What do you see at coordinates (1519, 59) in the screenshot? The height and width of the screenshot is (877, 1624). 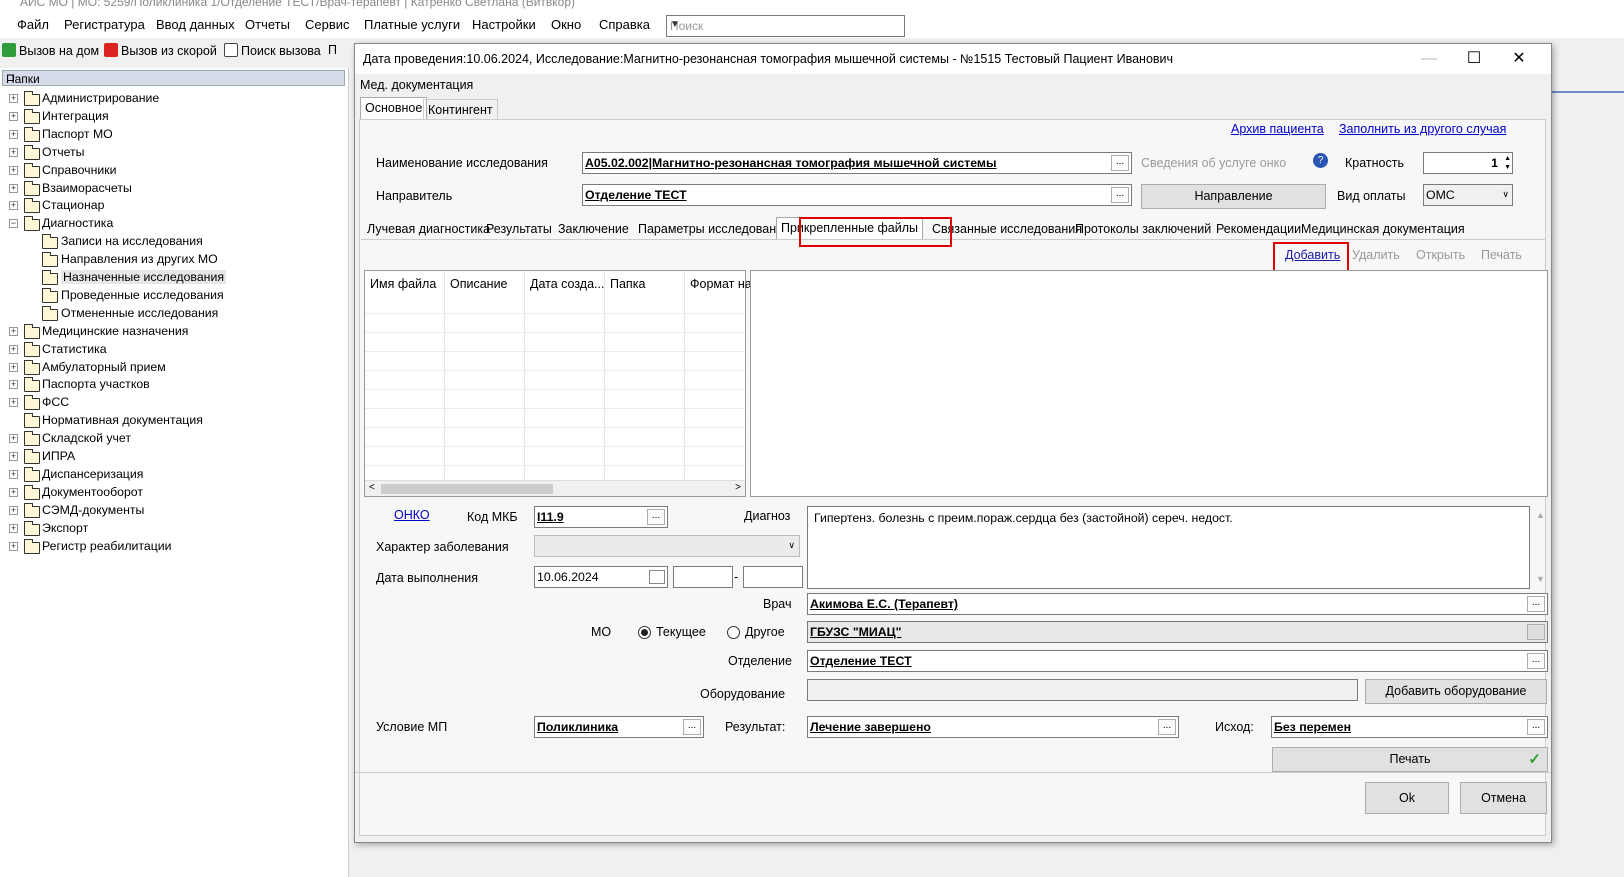 I see `close-icon: ✕` at bounding box center [1519, 59].